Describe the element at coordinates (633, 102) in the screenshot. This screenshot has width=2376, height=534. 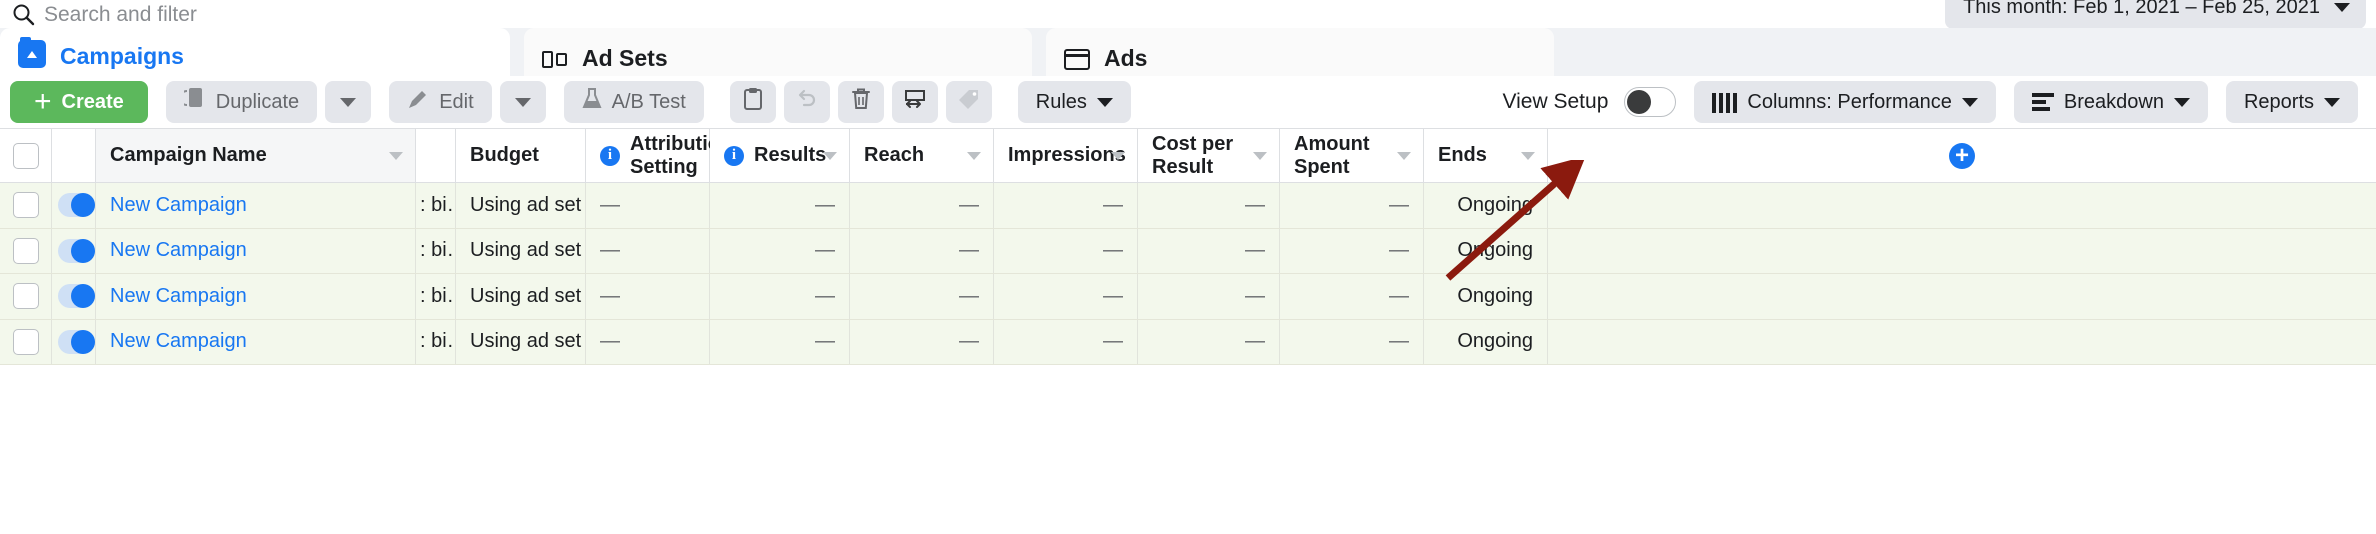
I see `ab-test-button: A/B Test` at that location.